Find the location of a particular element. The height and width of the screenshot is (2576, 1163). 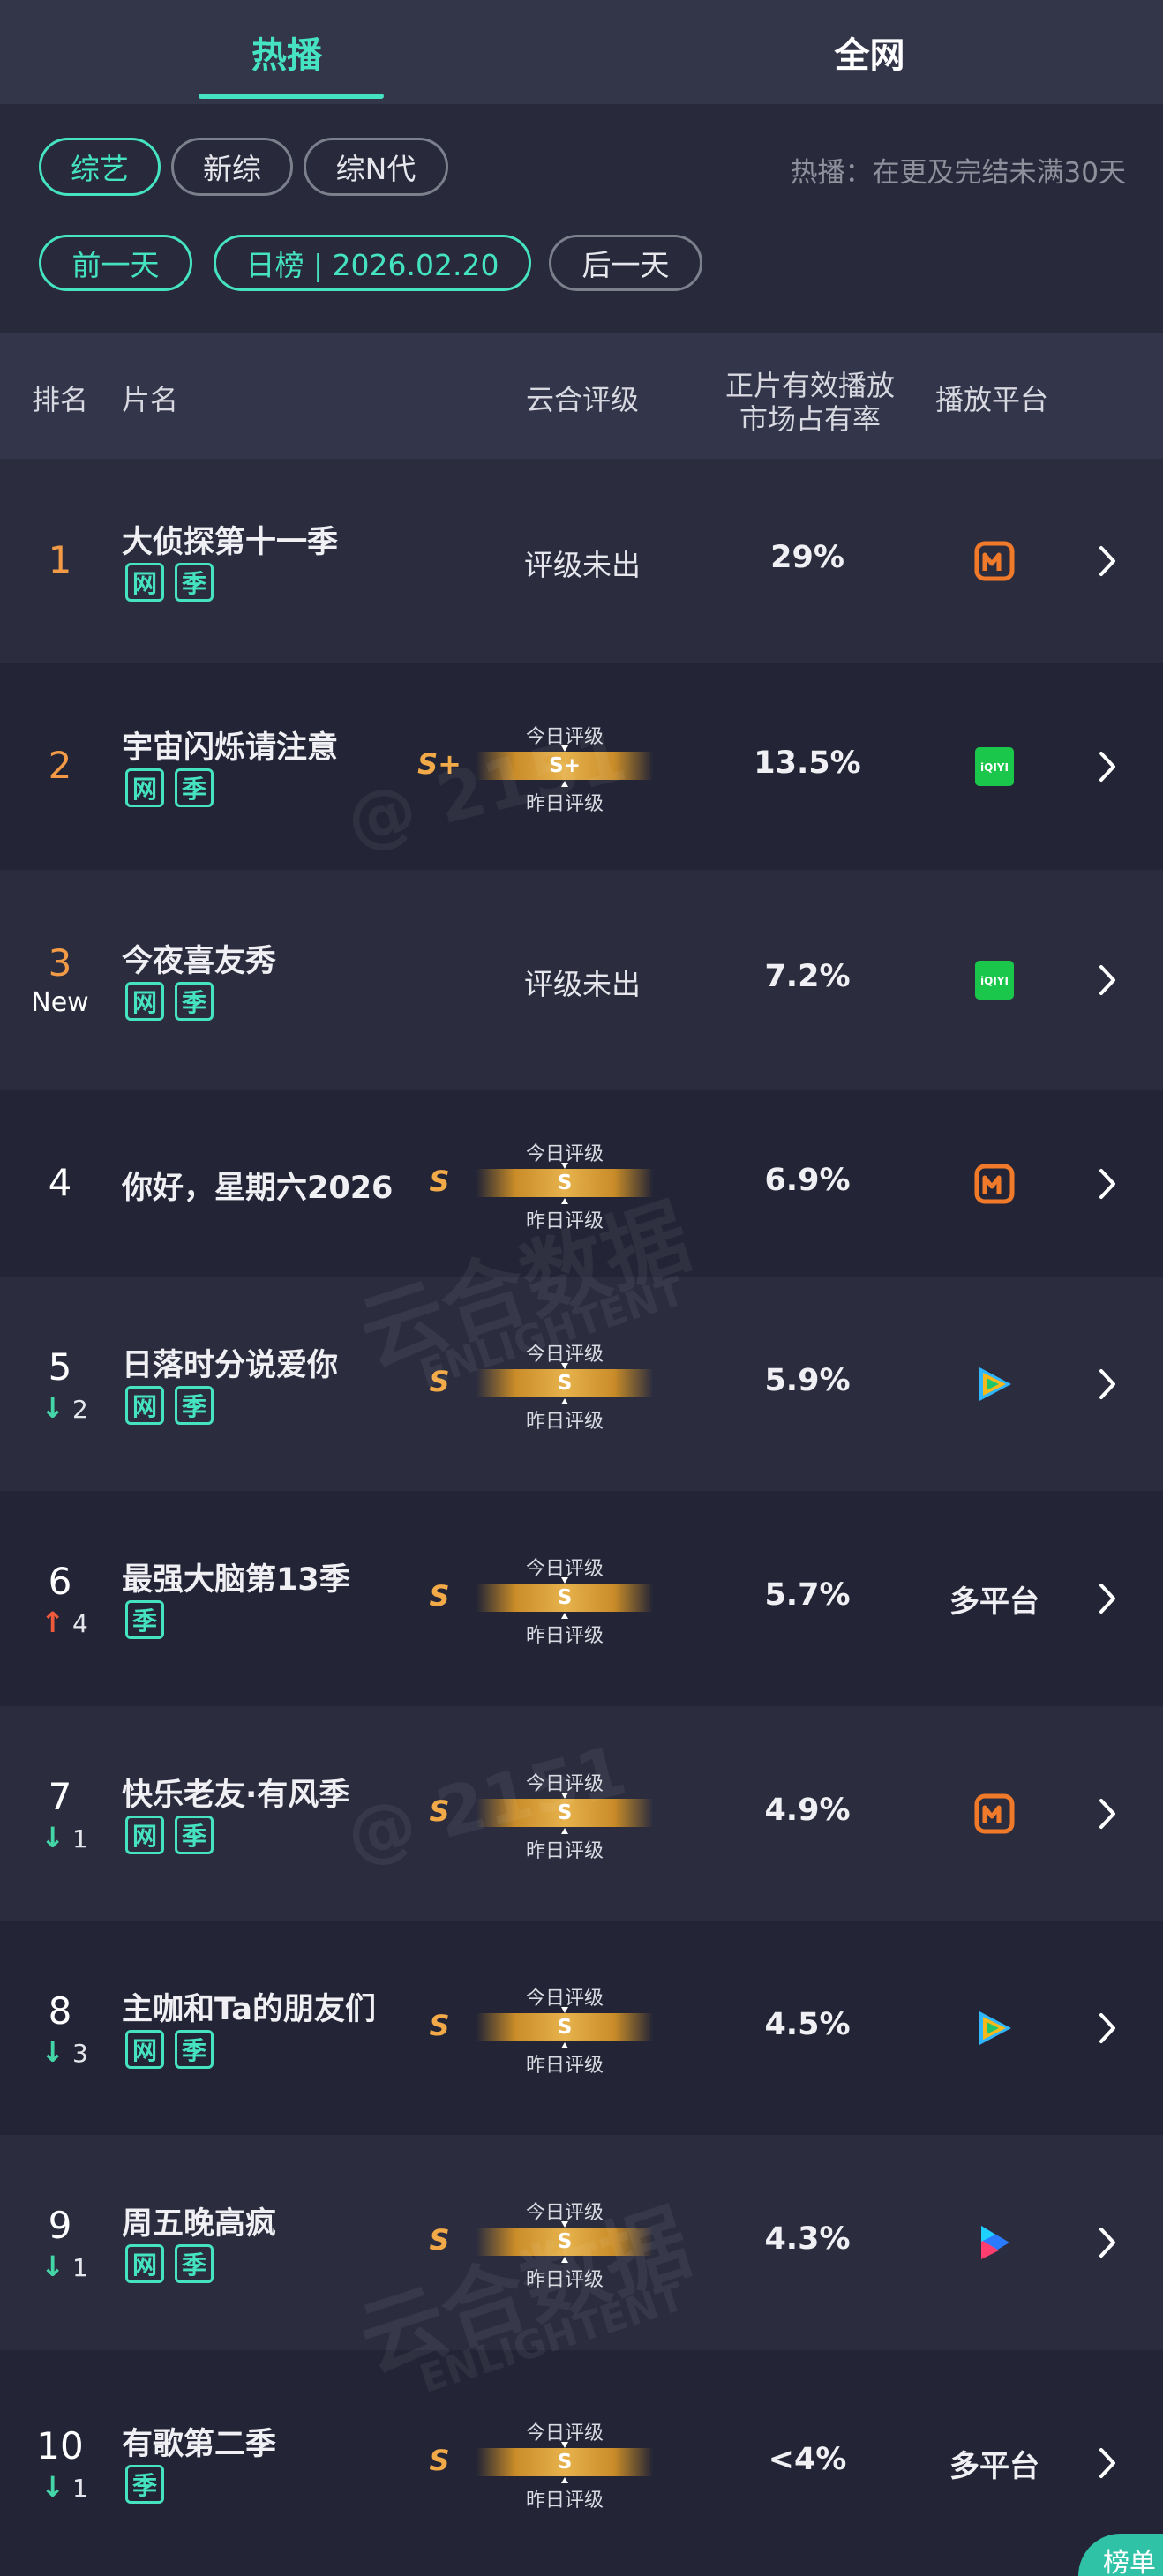

svg-text: iQIYI is located at coordinates (995, 768).